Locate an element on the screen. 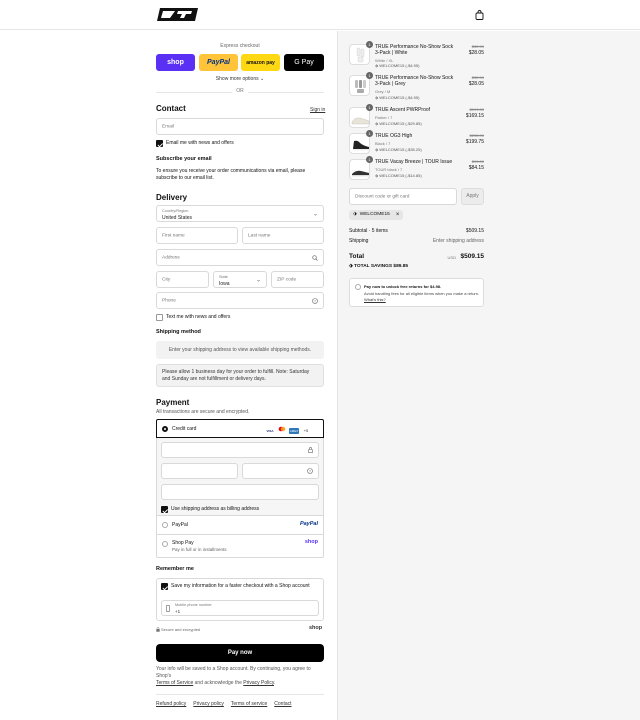 This screenshot has height=720, width=640. last-name-input: Last name is located at coordinates (283, 235).